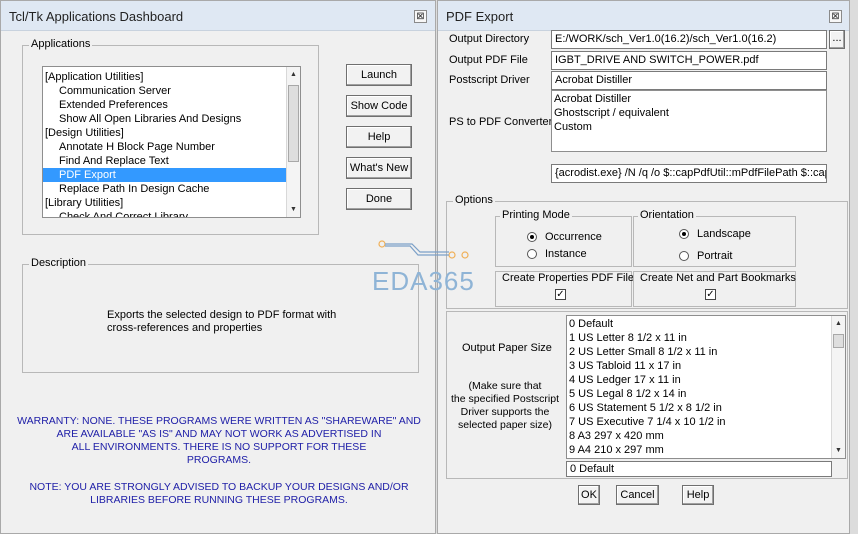  I want to click on pdf-export-close-icon: ⊠, so click(835, 16).